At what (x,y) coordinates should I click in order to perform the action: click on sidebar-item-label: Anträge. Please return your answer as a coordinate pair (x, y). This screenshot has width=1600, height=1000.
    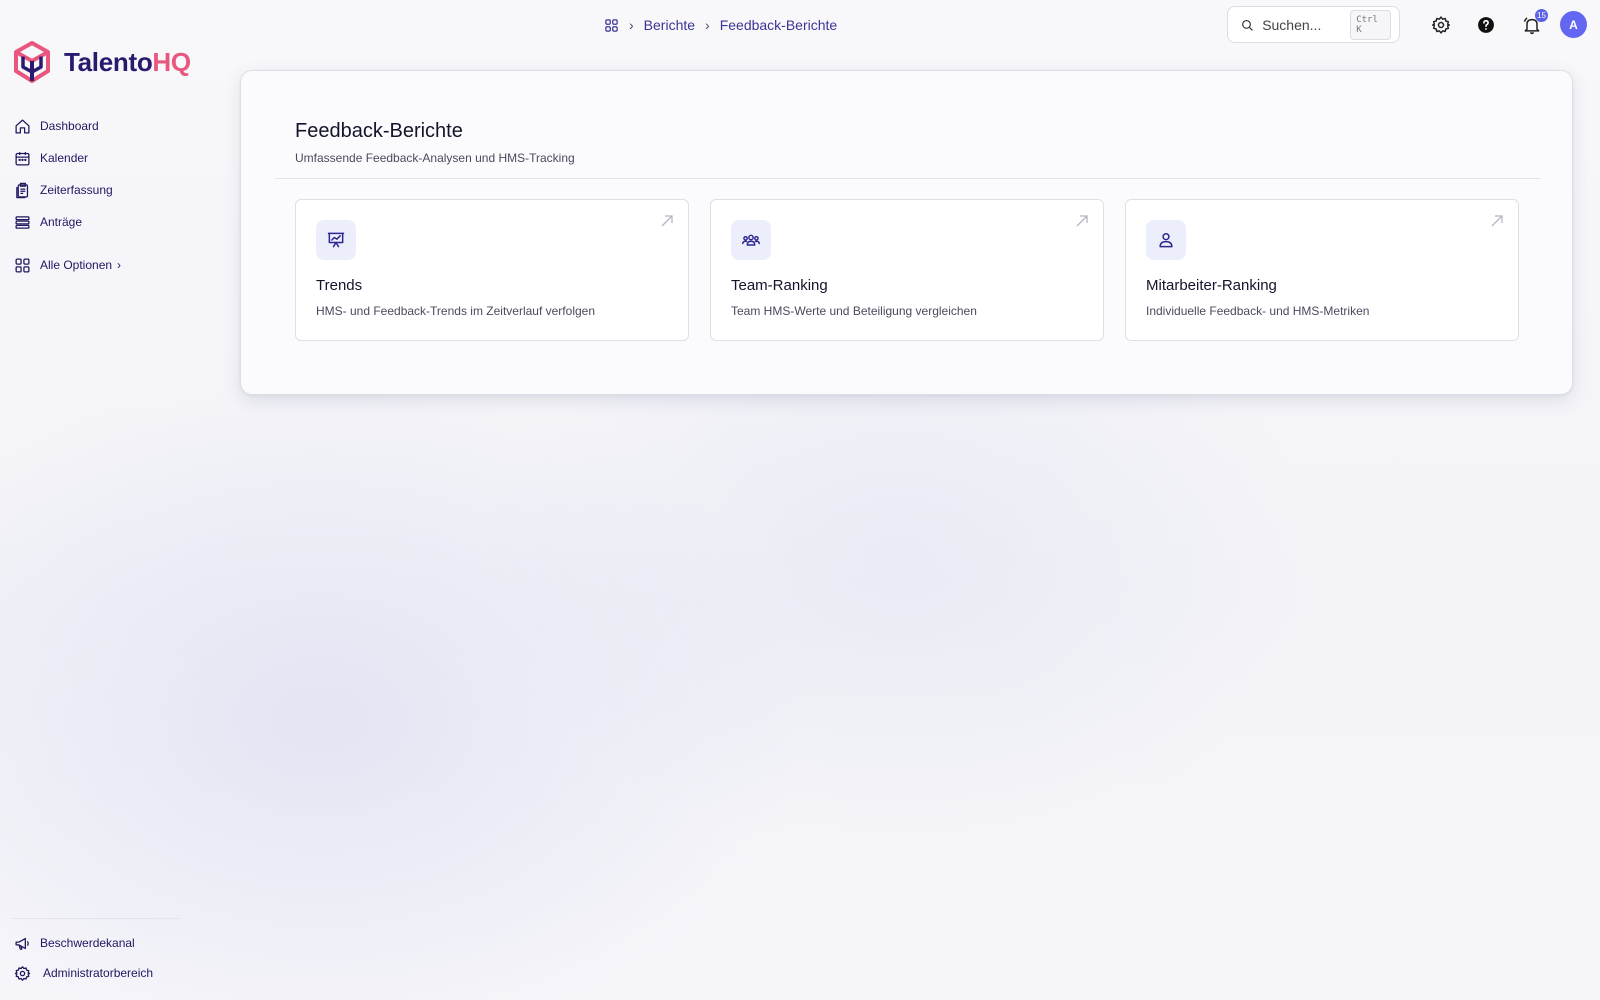
    Looking at the image, I should click on (61, 222).